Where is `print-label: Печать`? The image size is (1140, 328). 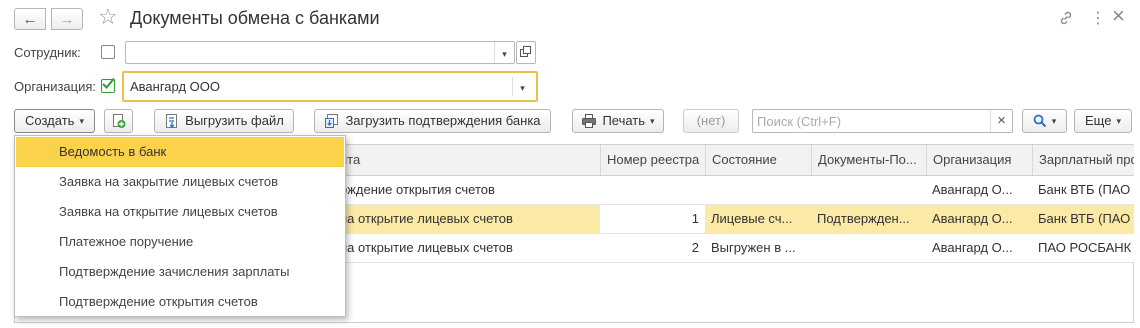
print-label: Печать is located at coordinates (624, 120).